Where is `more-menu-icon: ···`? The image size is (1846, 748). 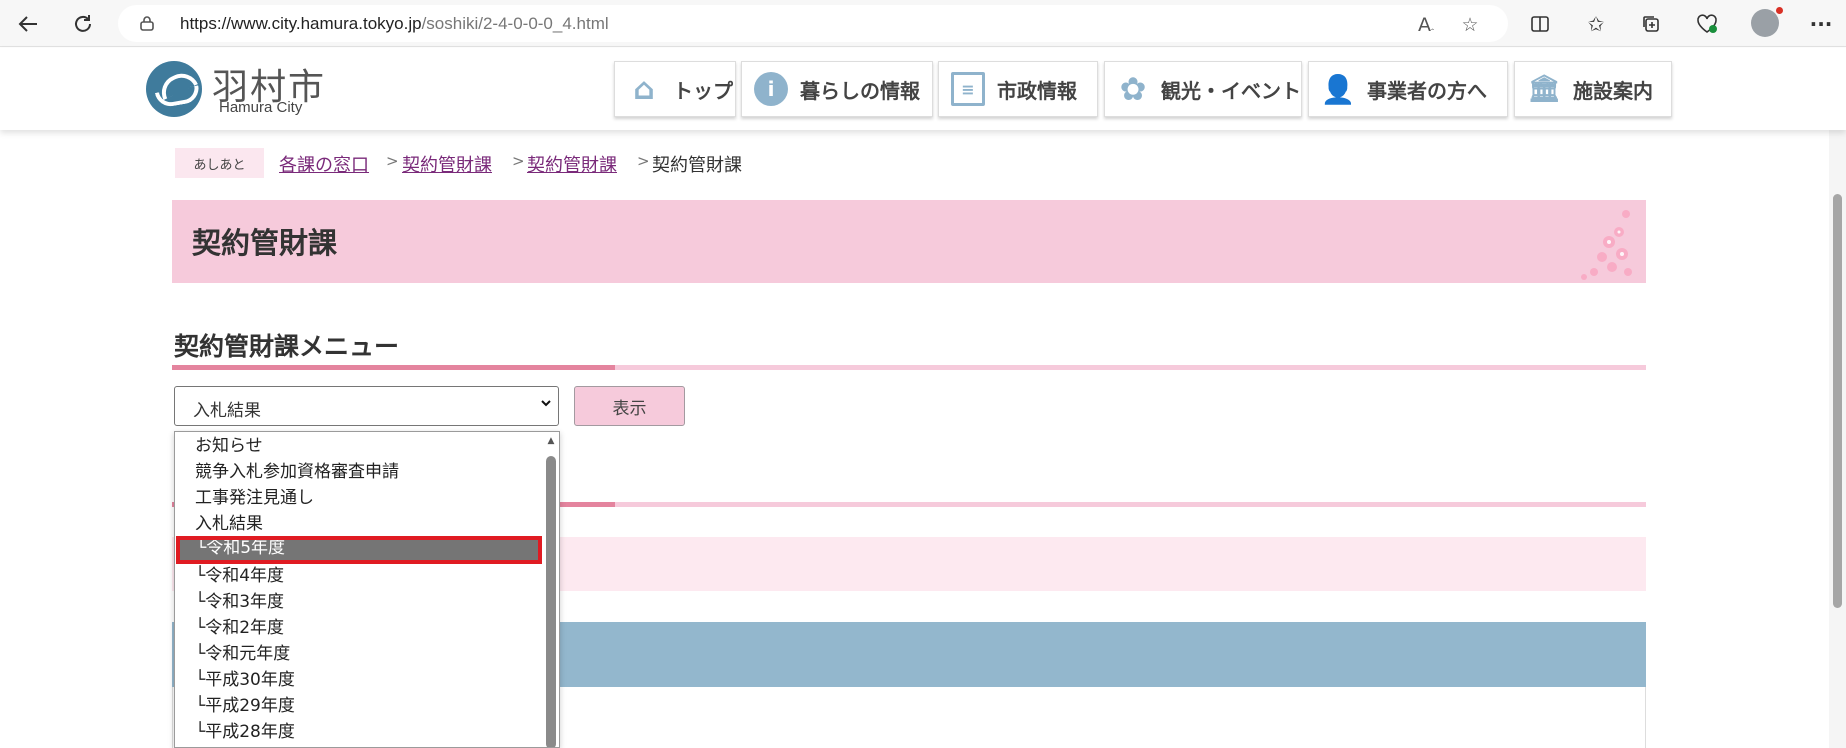 more-menu-icon: ··· is located at coordinates (1821, 24).